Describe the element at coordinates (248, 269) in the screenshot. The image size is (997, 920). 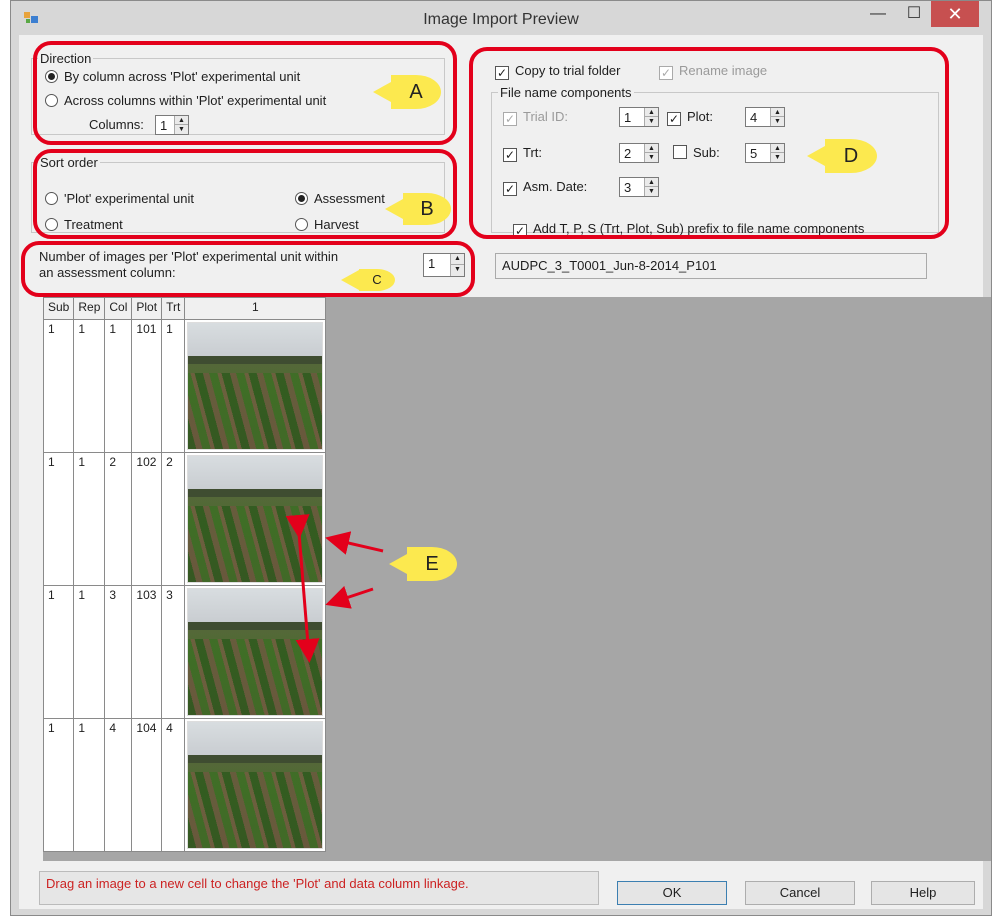
I see `callout-ring-c` at that location.